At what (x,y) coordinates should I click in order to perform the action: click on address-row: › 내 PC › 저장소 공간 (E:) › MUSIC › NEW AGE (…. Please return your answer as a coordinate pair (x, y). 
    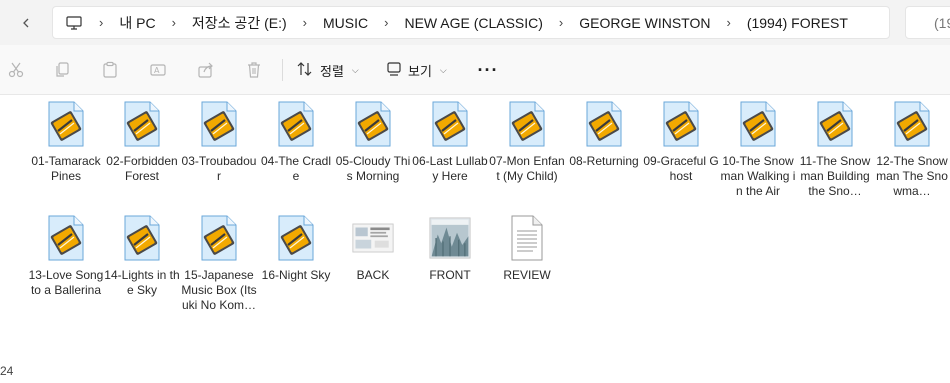
    Looking at the image, I should click on (475, 22).